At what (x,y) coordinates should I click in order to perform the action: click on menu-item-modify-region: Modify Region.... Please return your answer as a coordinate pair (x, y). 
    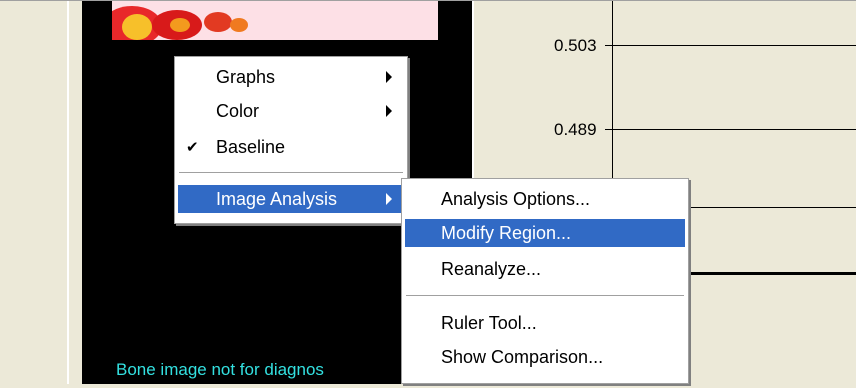
    Looking at the image, I should click on (545, 233).